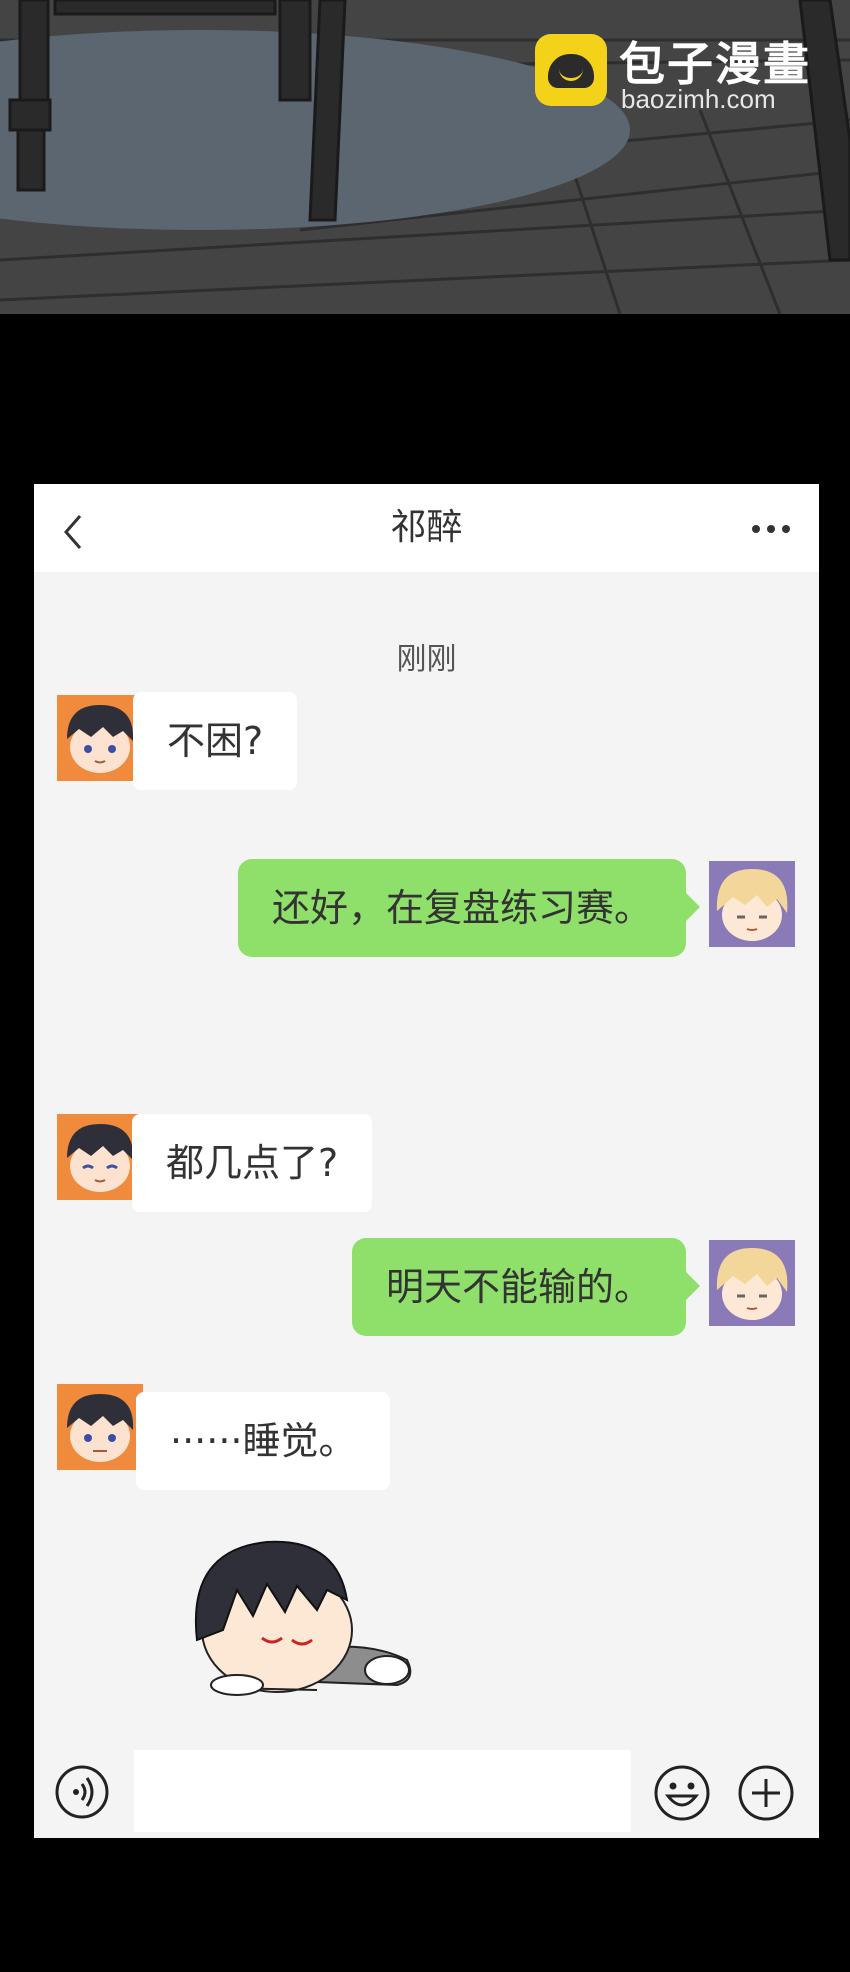 The height and width of the screenshot is (1972, 850). I want to click on emoji-icon, so click(682, 1793).